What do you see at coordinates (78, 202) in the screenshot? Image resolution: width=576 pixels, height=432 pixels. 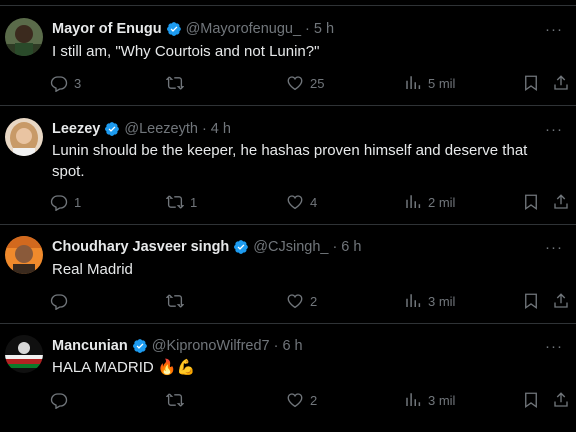 I see `reply-count: 1` at bounding box center [78, 202].